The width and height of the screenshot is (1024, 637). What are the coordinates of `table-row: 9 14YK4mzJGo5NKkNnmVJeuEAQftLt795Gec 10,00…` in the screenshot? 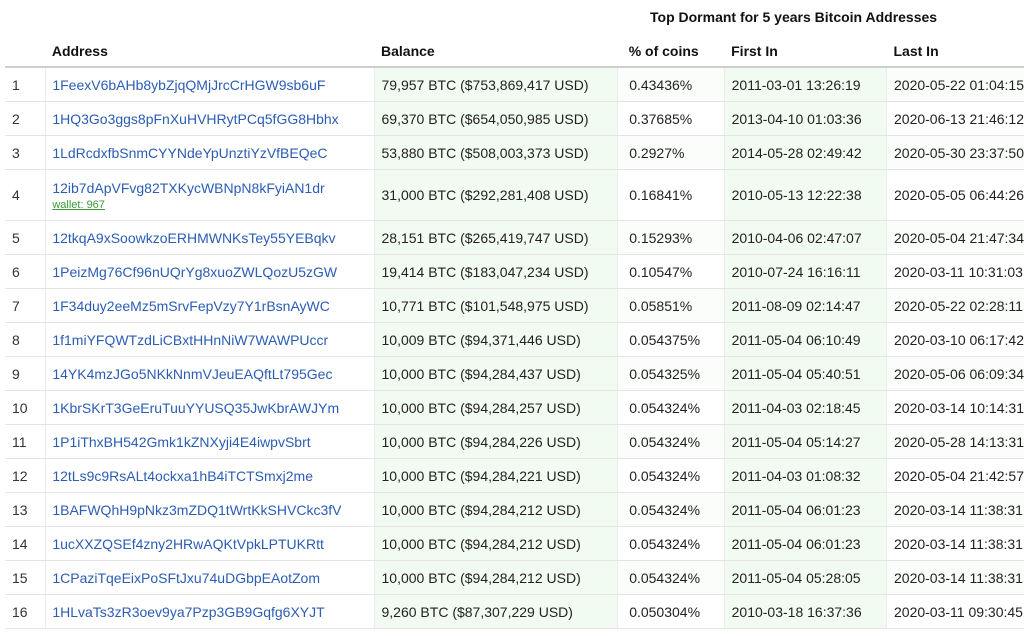 It's located at (514, 373).